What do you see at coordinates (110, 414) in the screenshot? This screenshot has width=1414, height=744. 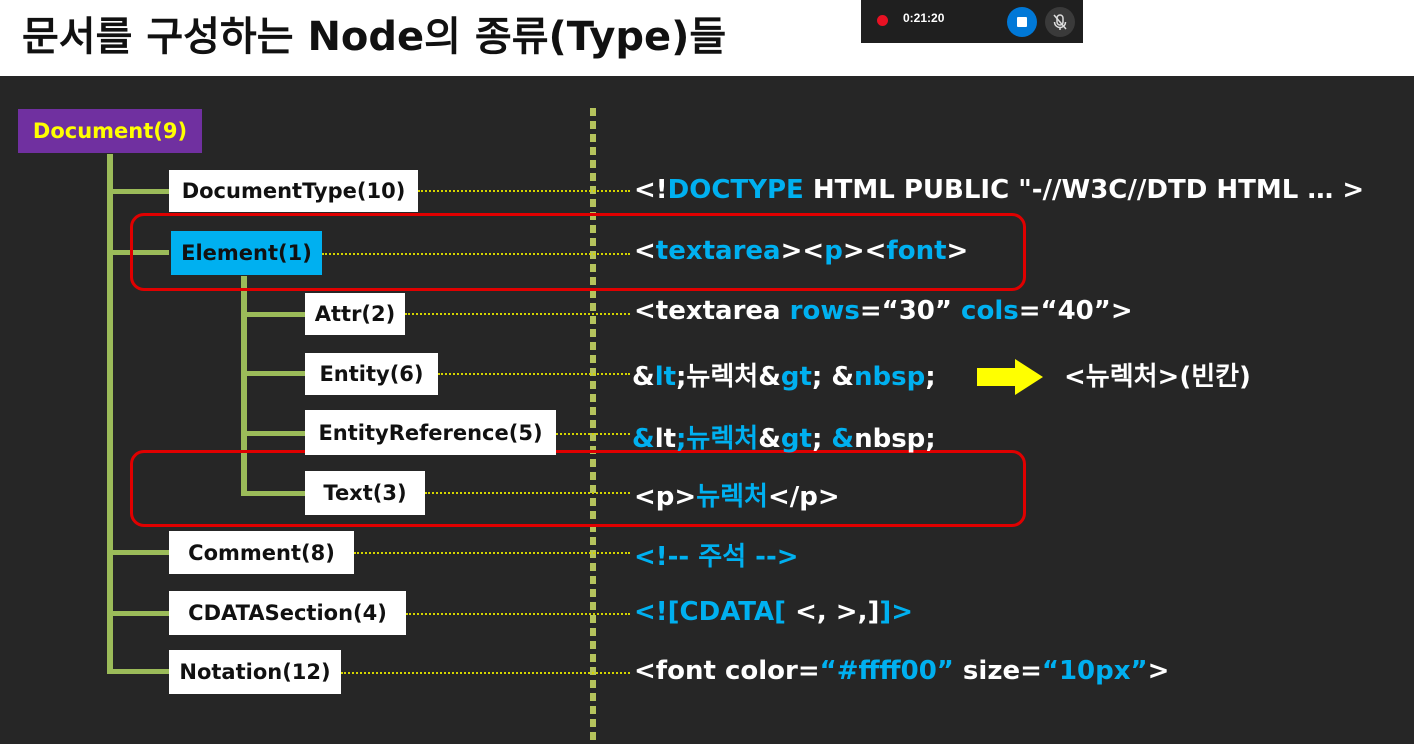 I see `tree-stem-root` at bounding box center [110, 414].